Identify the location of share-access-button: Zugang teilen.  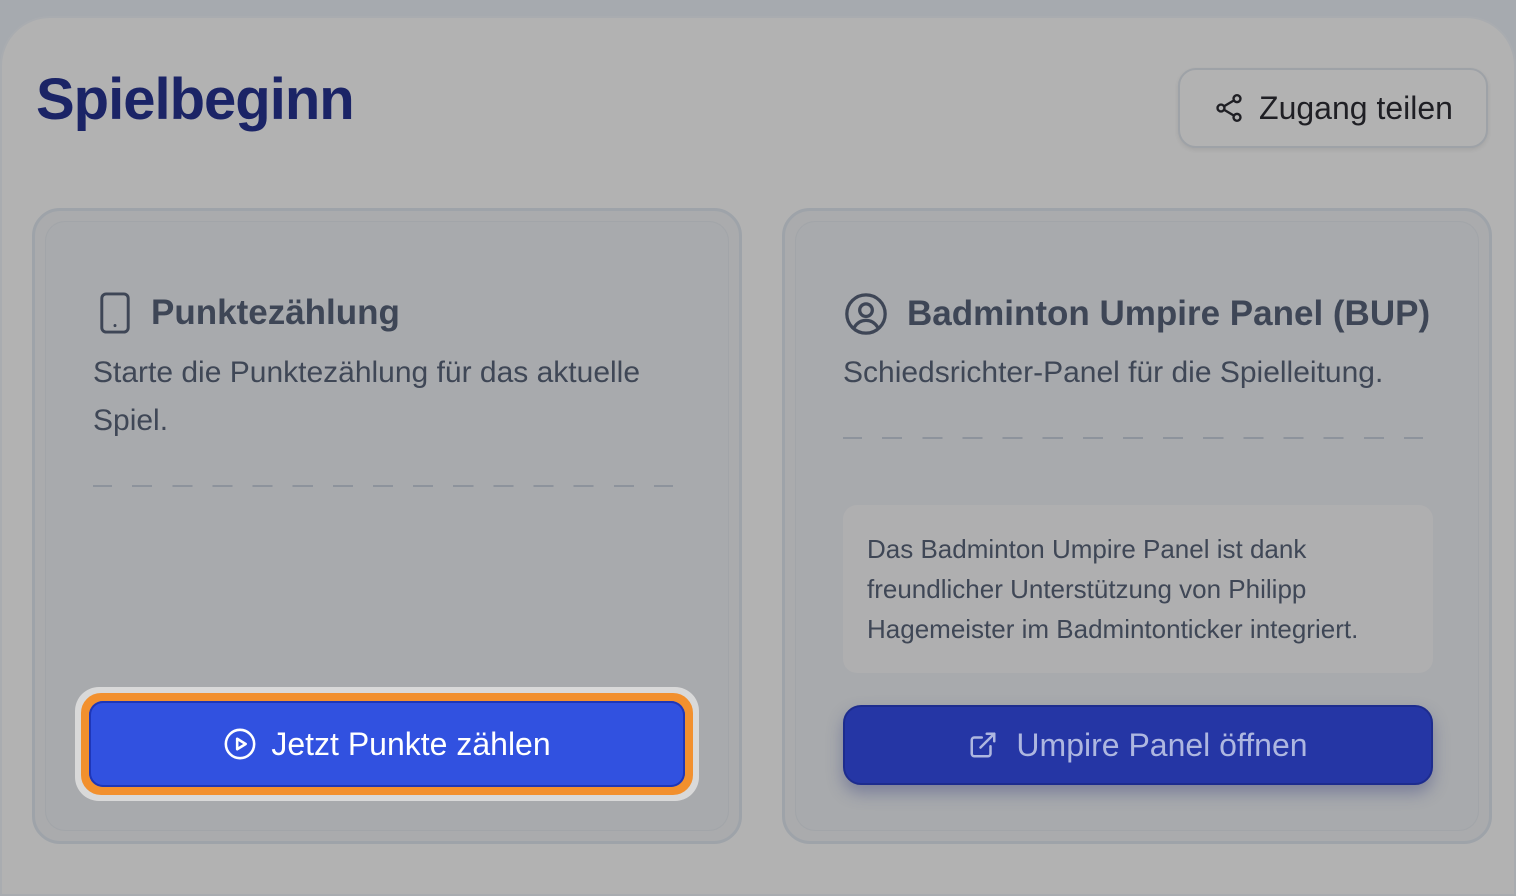
(1333, 108).